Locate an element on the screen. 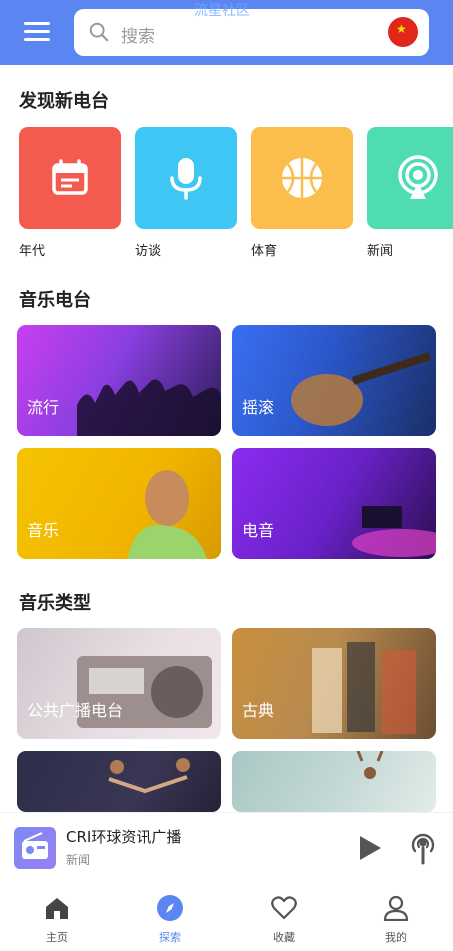 This screenshot has width=453, height=951. section-title-discover: 发现新电台 is located at coordinates (64, 101).